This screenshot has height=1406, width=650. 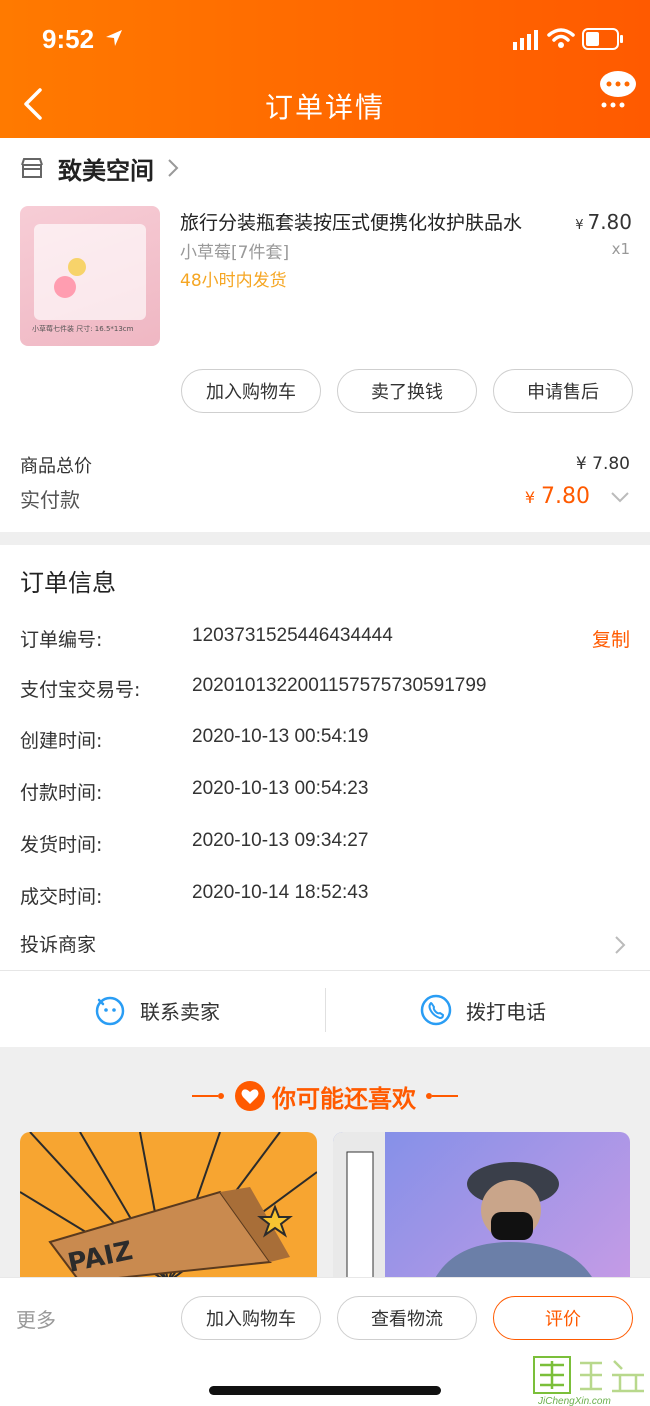 What do you see at coordinates (61, 845) in the screenshot?
I see `info-key: 发货时间:` at bounding box center [61, 845].